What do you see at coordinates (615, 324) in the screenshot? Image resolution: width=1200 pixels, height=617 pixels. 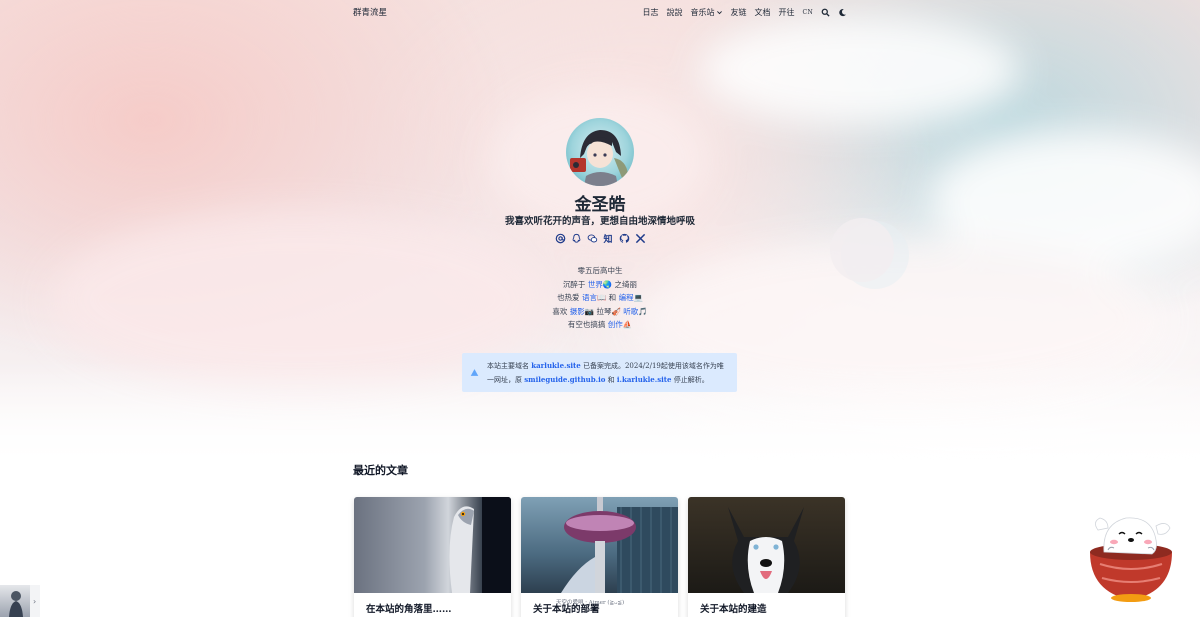 I see `creation-link: 创作` at bounding box center [615, 324].